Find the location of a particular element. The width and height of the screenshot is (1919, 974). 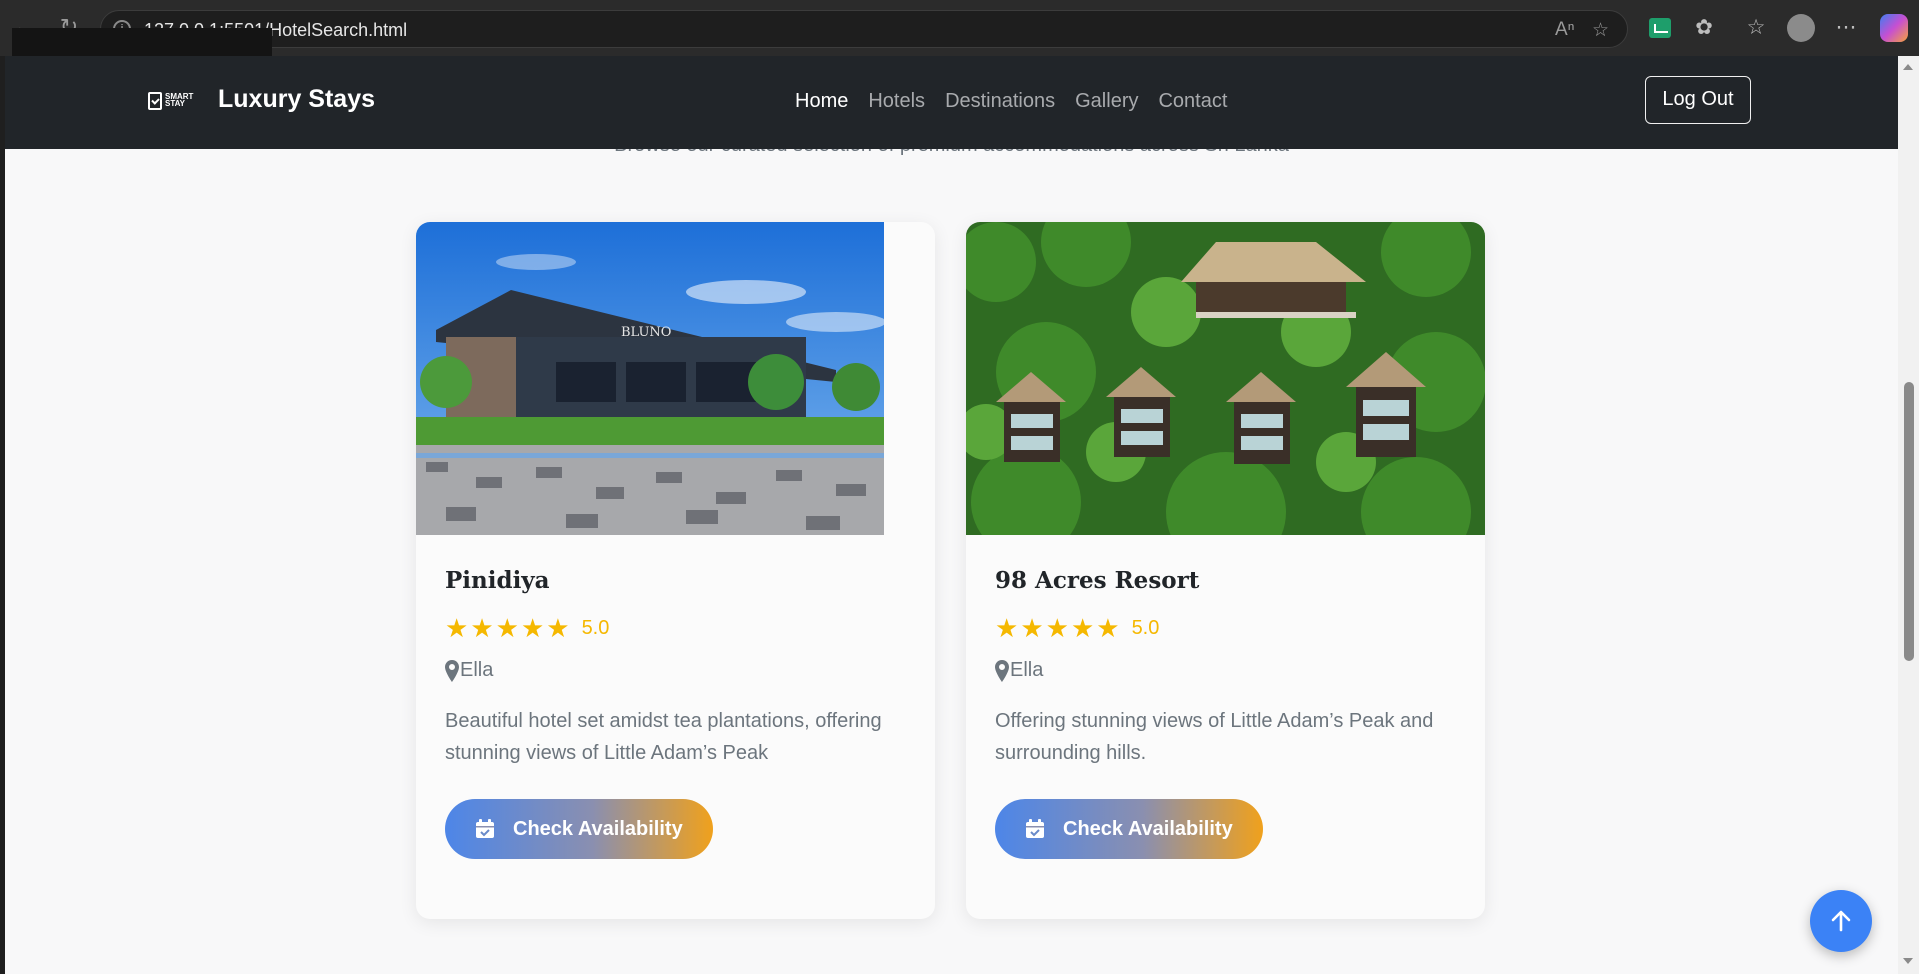

hotel-sign-text: BLUNO is located at coordinates (646, 332).